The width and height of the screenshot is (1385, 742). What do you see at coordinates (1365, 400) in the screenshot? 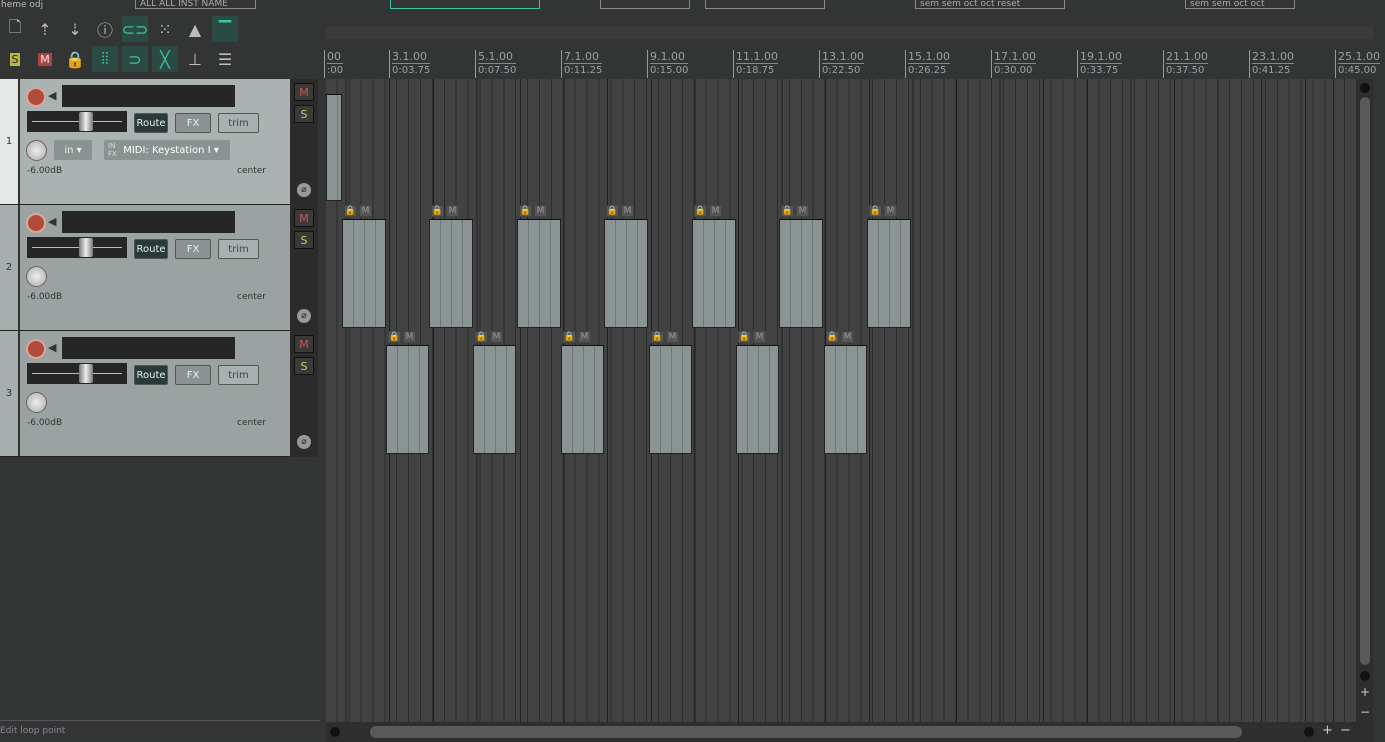
I see `vertical-scrollbar: + −` at bounding box center [1365, 400].